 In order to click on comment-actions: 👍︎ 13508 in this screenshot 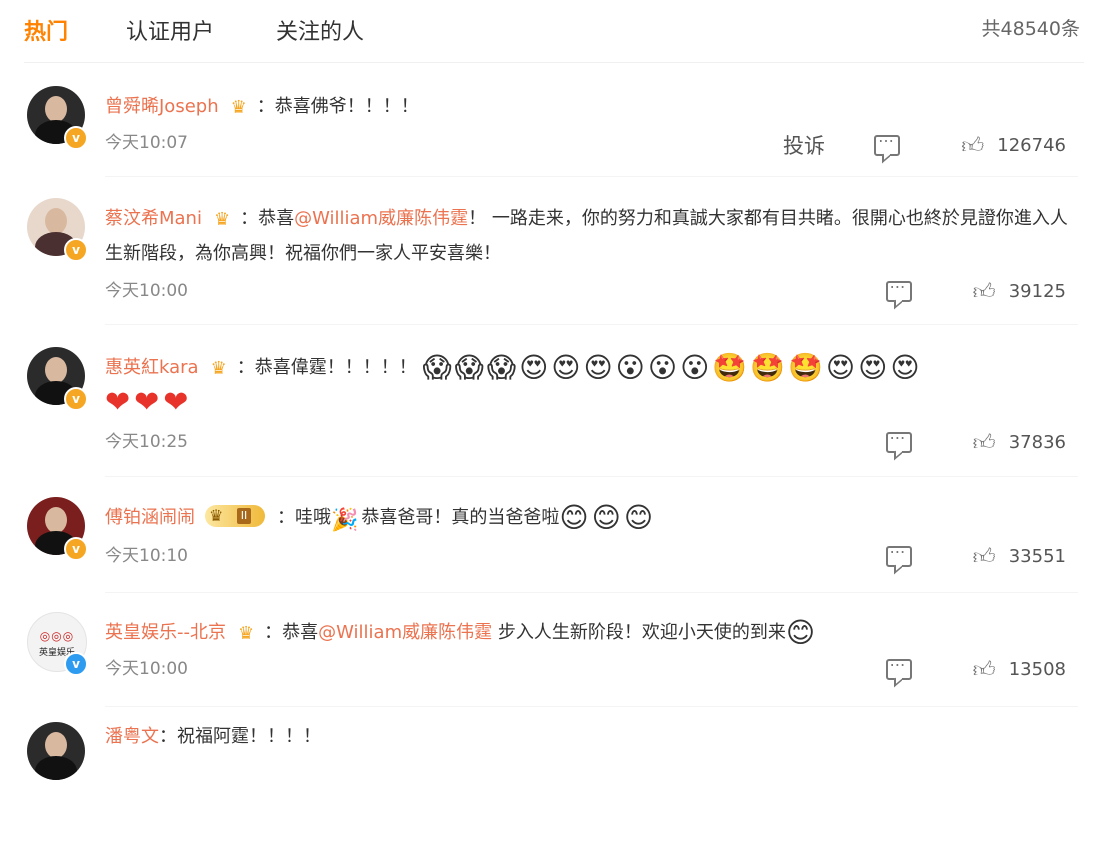, I will do `click(975, 670)`.